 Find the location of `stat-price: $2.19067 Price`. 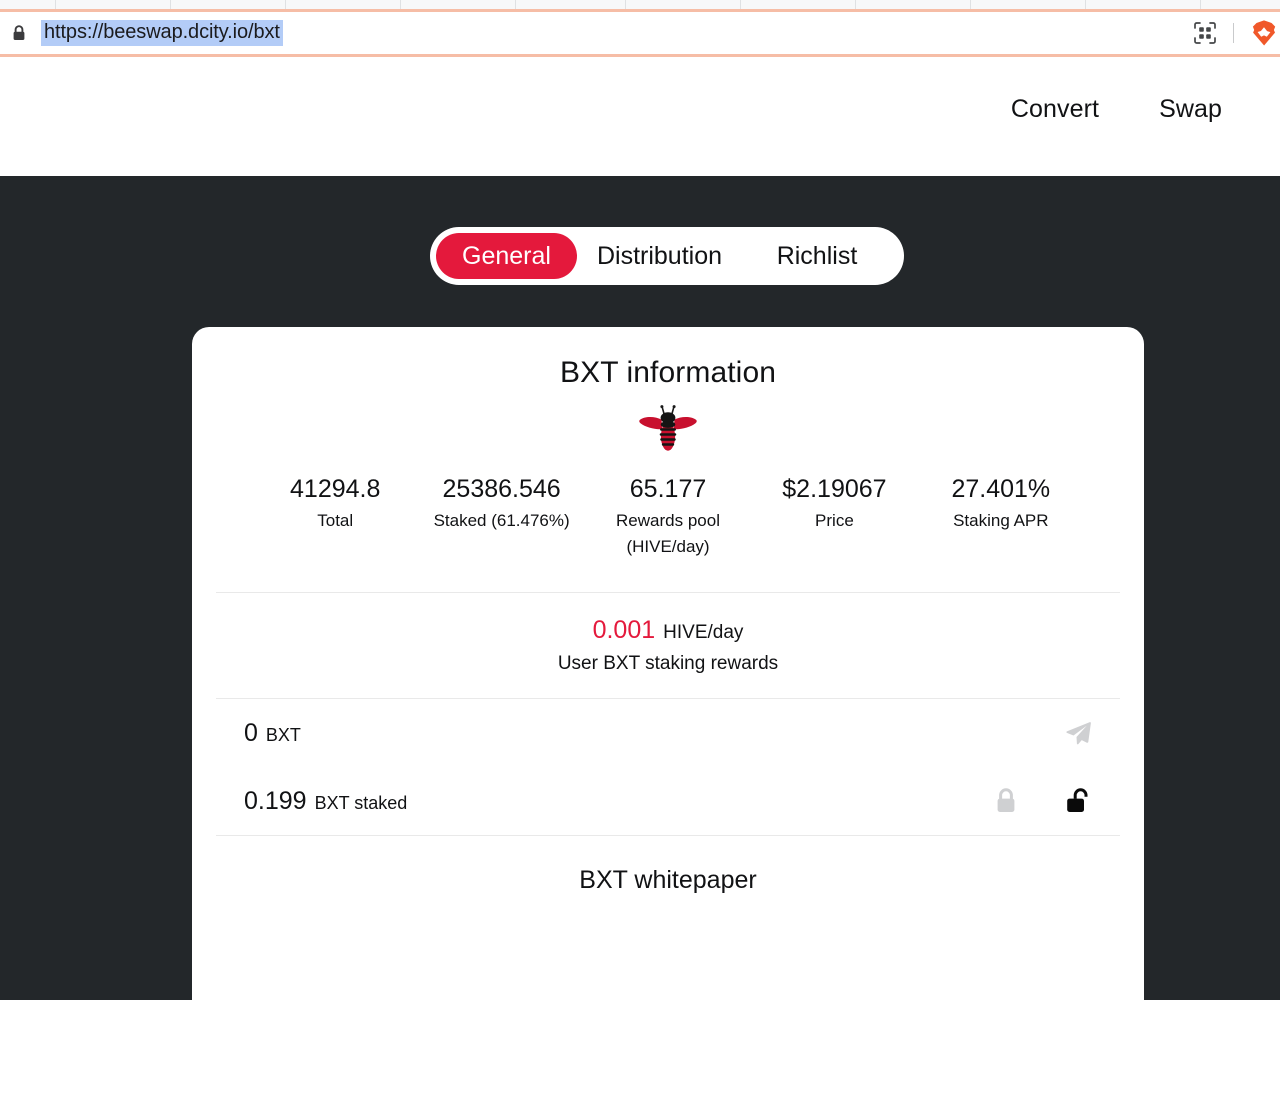

stat-price: $2.19067 Price is located at coordinates (834, 517).